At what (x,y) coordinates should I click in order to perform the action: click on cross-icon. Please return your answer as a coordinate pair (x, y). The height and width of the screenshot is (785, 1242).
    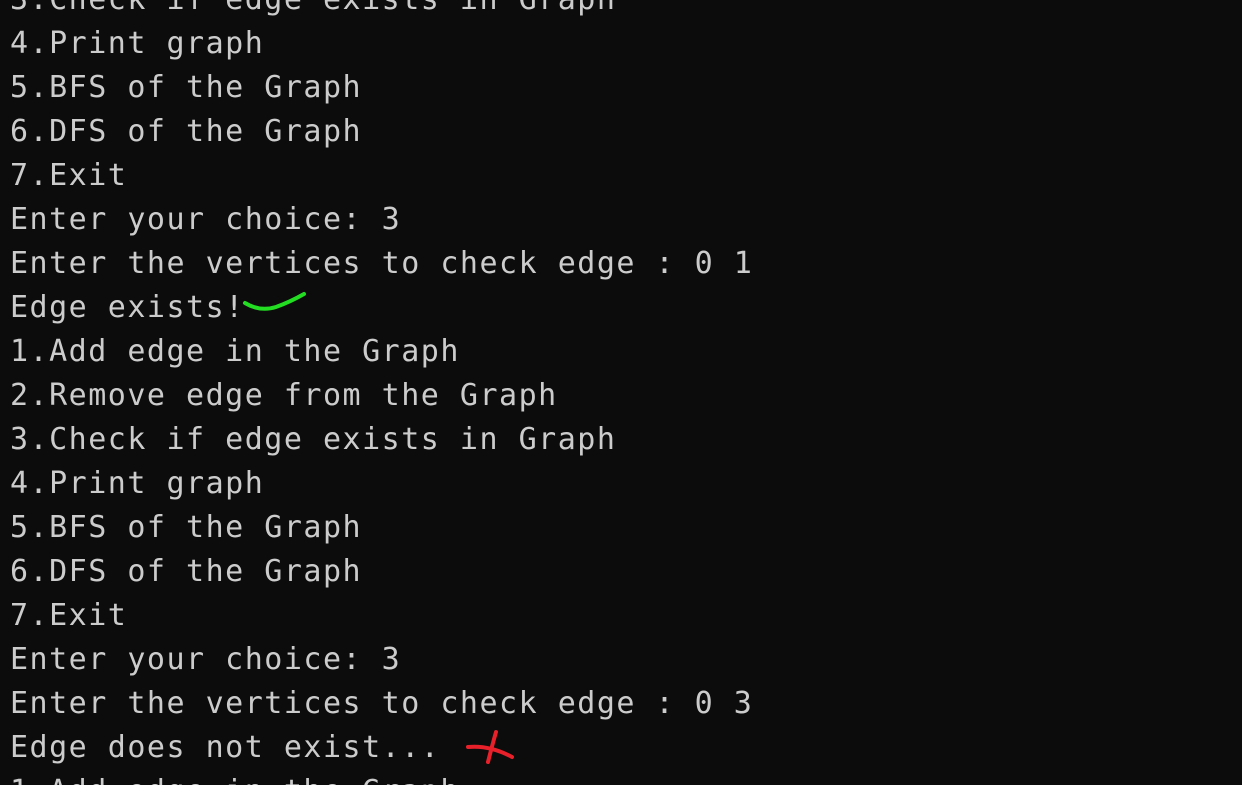
    Looking at the image, I should click on (490, 747).